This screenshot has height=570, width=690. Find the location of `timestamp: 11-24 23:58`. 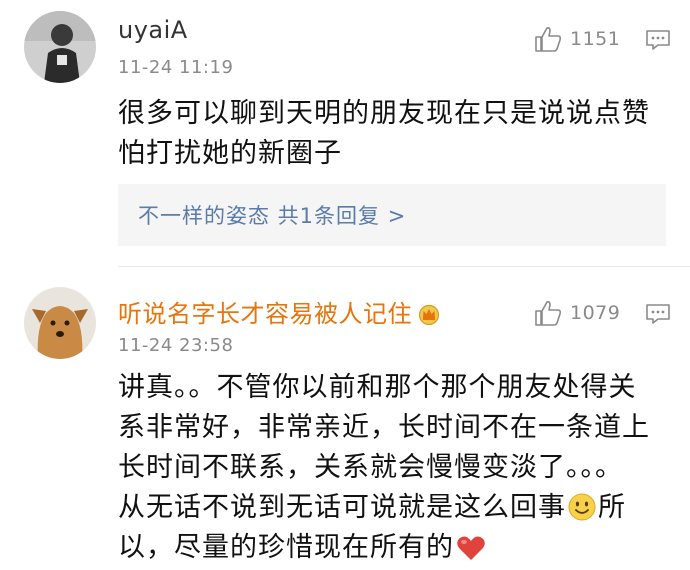

timestamp: 11-24 23:58 is located at coordinates (176, 345).